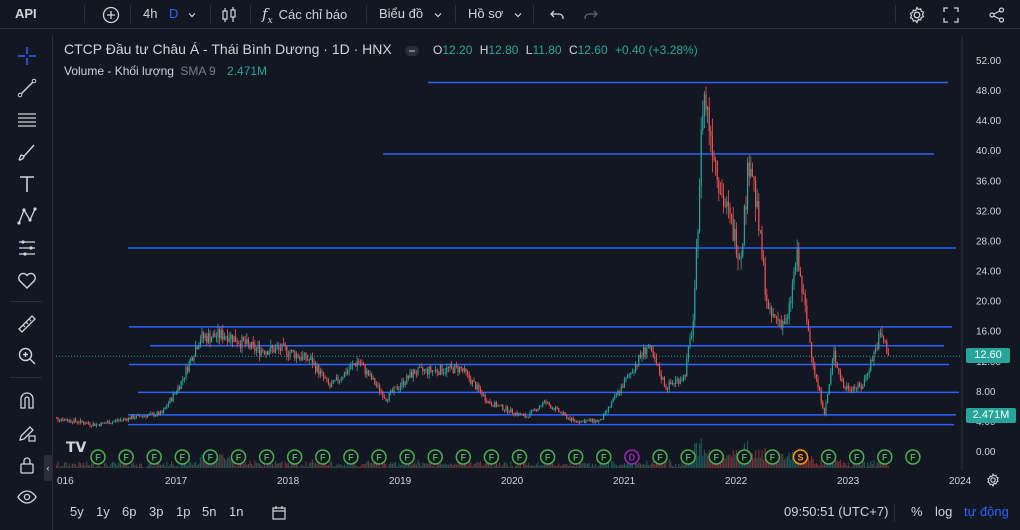 The height and width of the screenshot is (530, 1020). I want to click on undo-button, so click(557, 14).